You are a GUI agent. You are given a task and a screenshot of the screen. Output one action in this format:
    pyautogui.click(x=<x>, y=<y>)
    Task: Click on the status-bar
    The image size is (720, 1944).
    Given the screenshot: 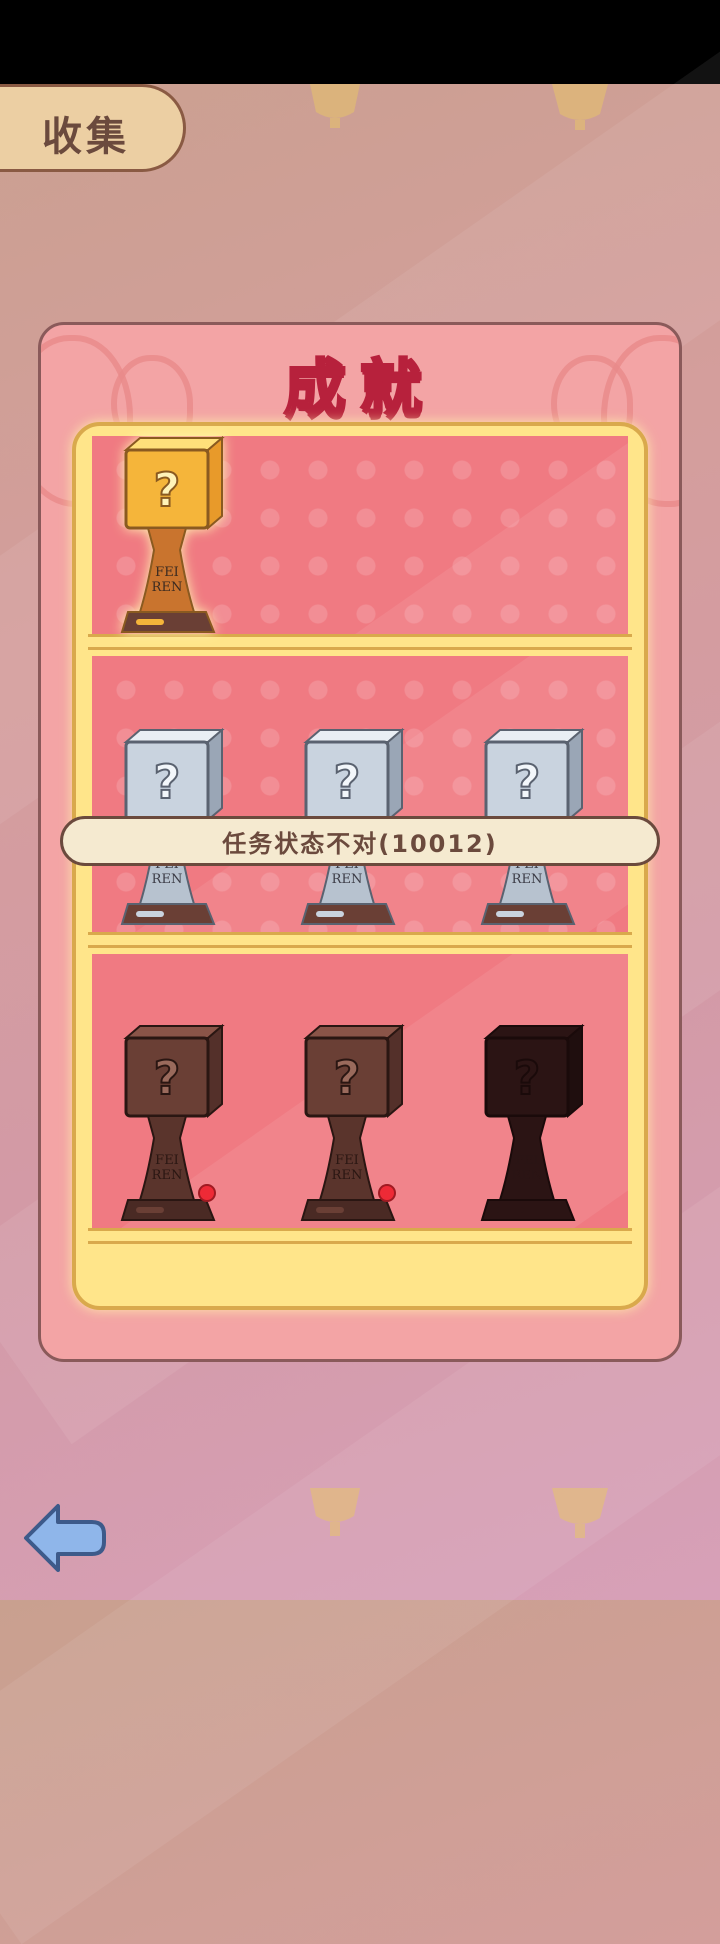 What is the action you would take?
    pyautogui.click(x=360, y=42)
    